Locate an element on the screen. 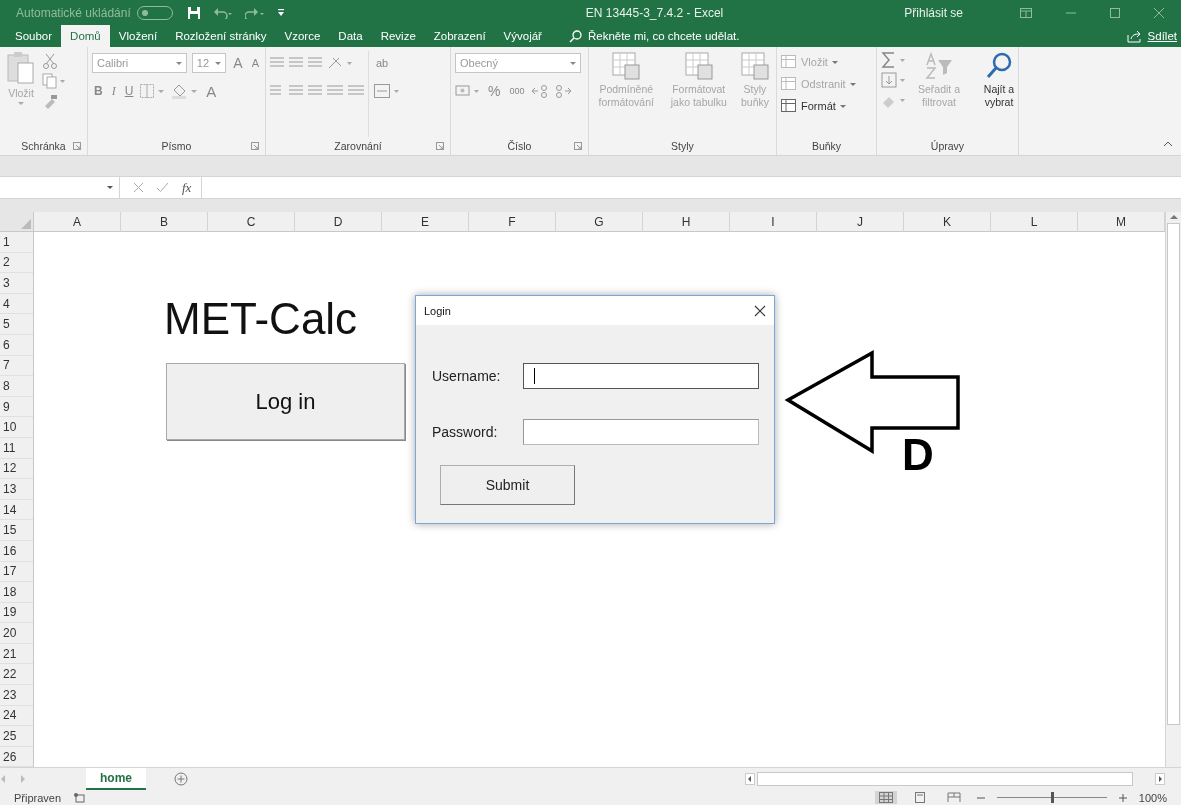  row-header: 24 is located at coordinates (16, 716).